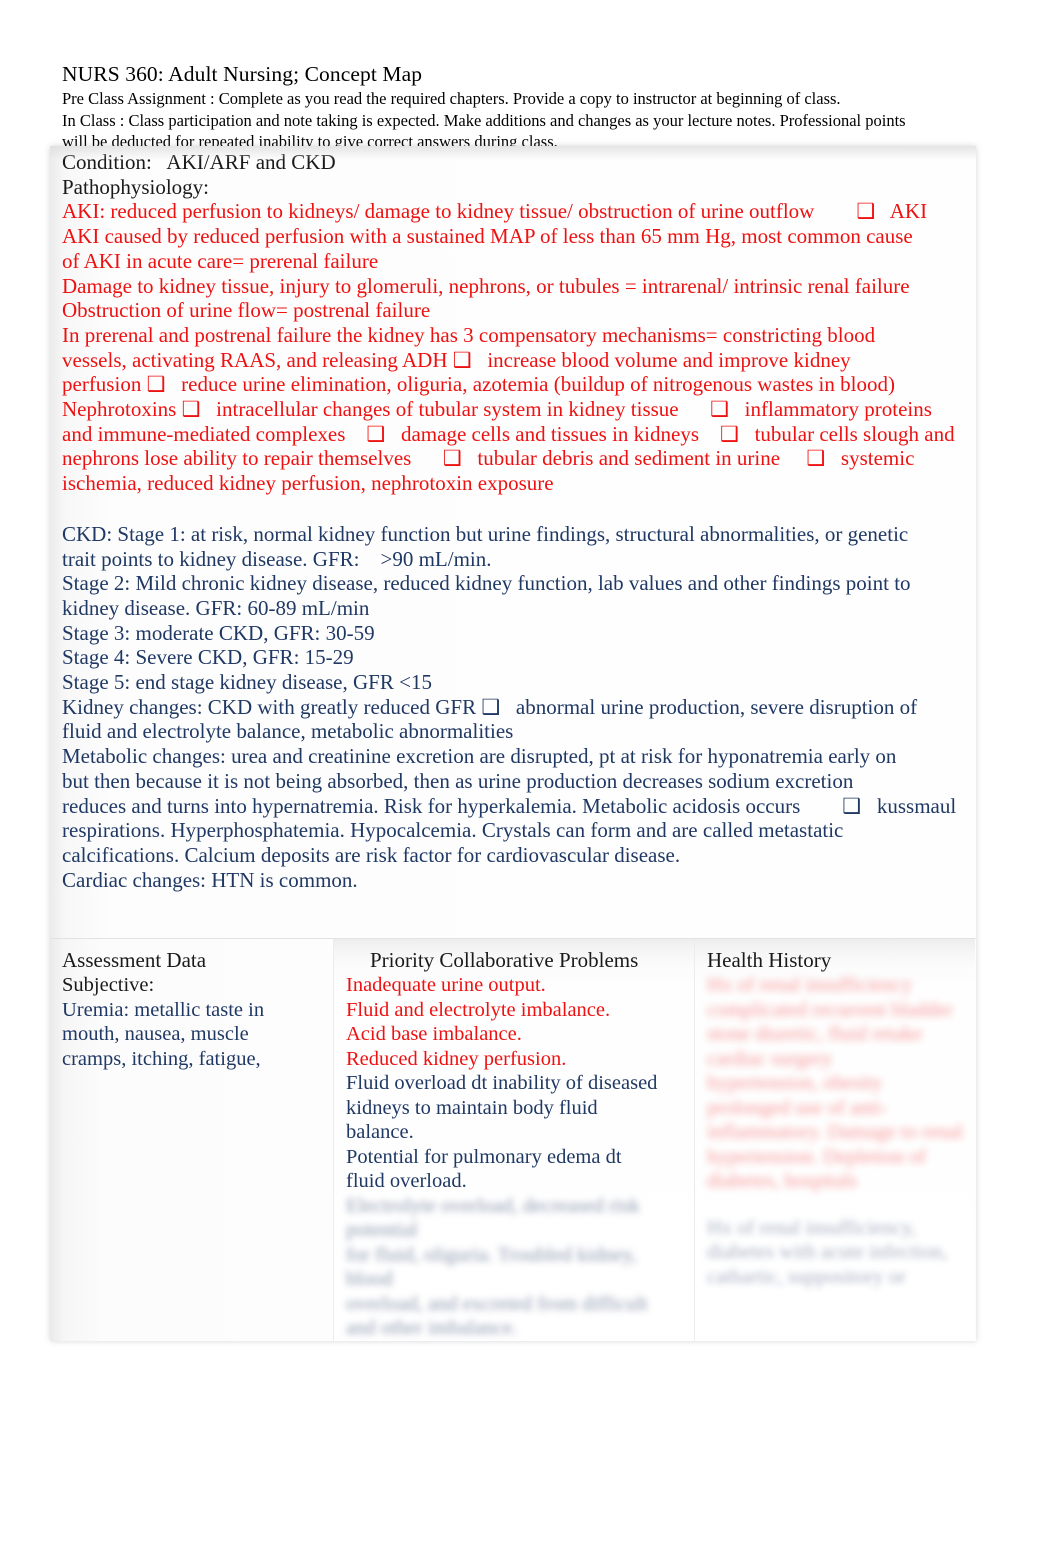 Image resolution: width=1062 pixels, height=1561 pixels. Describe the element at coordinates (797, 1107) in the screenshot. I see `redacted-line: prolonged use of anti-` at that location.